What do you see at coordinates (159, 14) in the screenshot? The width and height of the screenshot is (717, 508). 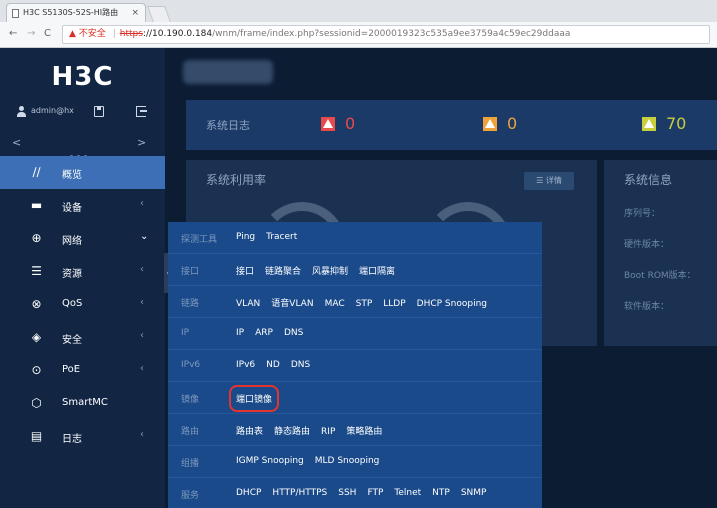 I see `new-tab-button` at bounding box center [159, 14].